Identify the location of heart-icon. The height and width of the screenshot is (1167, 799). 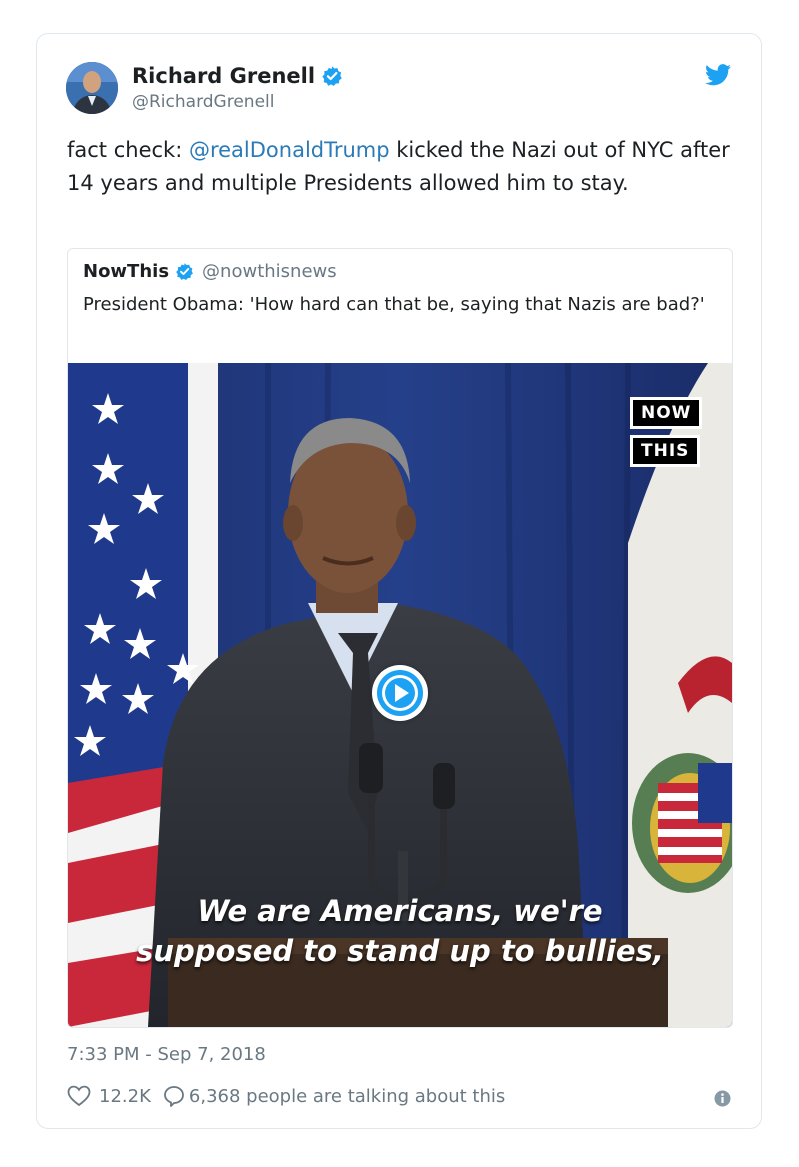
(79, 1096).